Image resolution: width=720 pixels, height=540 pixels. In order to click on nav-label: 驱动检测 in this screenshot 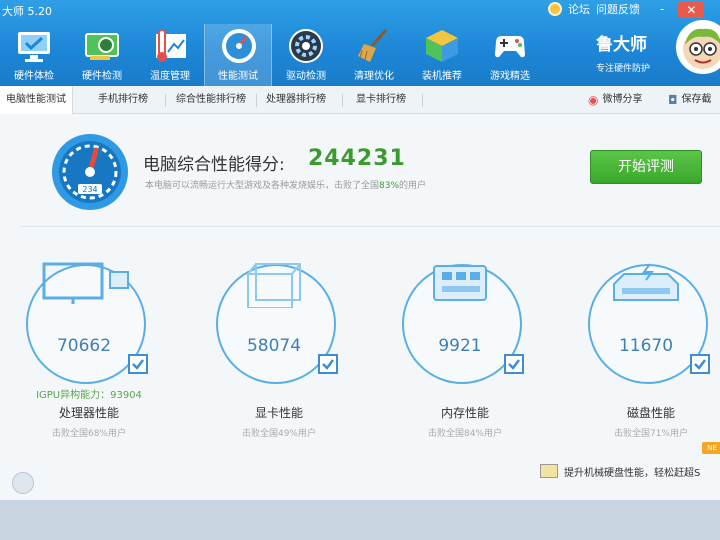, I will do `click(306, 76)`.